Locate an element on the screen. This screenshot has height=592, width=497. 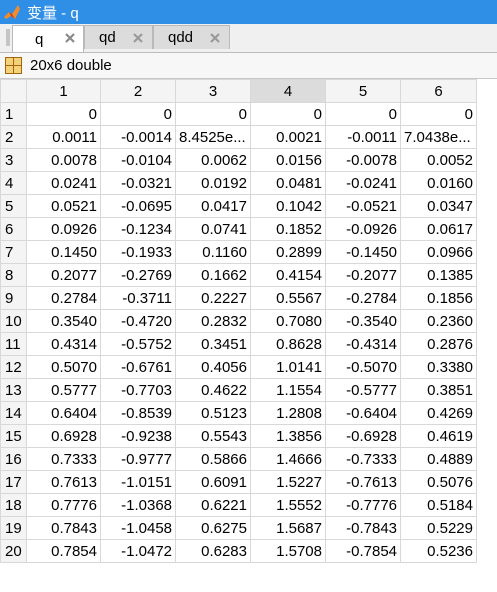
table-cell: 0.0078 is located at coordinates (63, 160).